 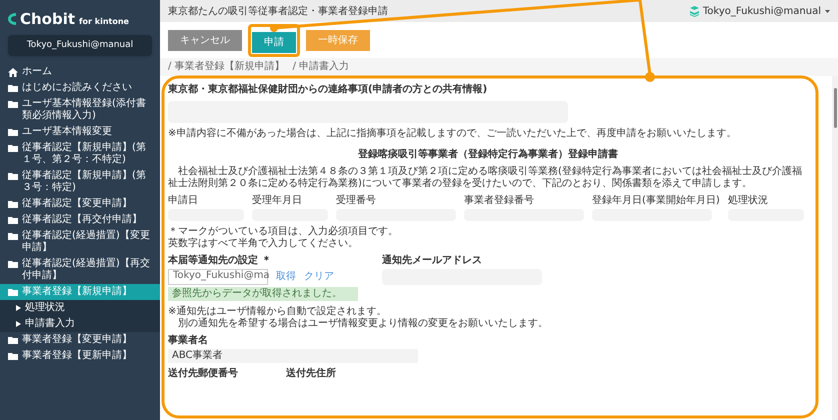 What do you see at coordinates (80, 242) in the screenshot?
I see `sidebar-item: 従事者認定(経過措置)【変更申請】` at bounding box center [80, 242].